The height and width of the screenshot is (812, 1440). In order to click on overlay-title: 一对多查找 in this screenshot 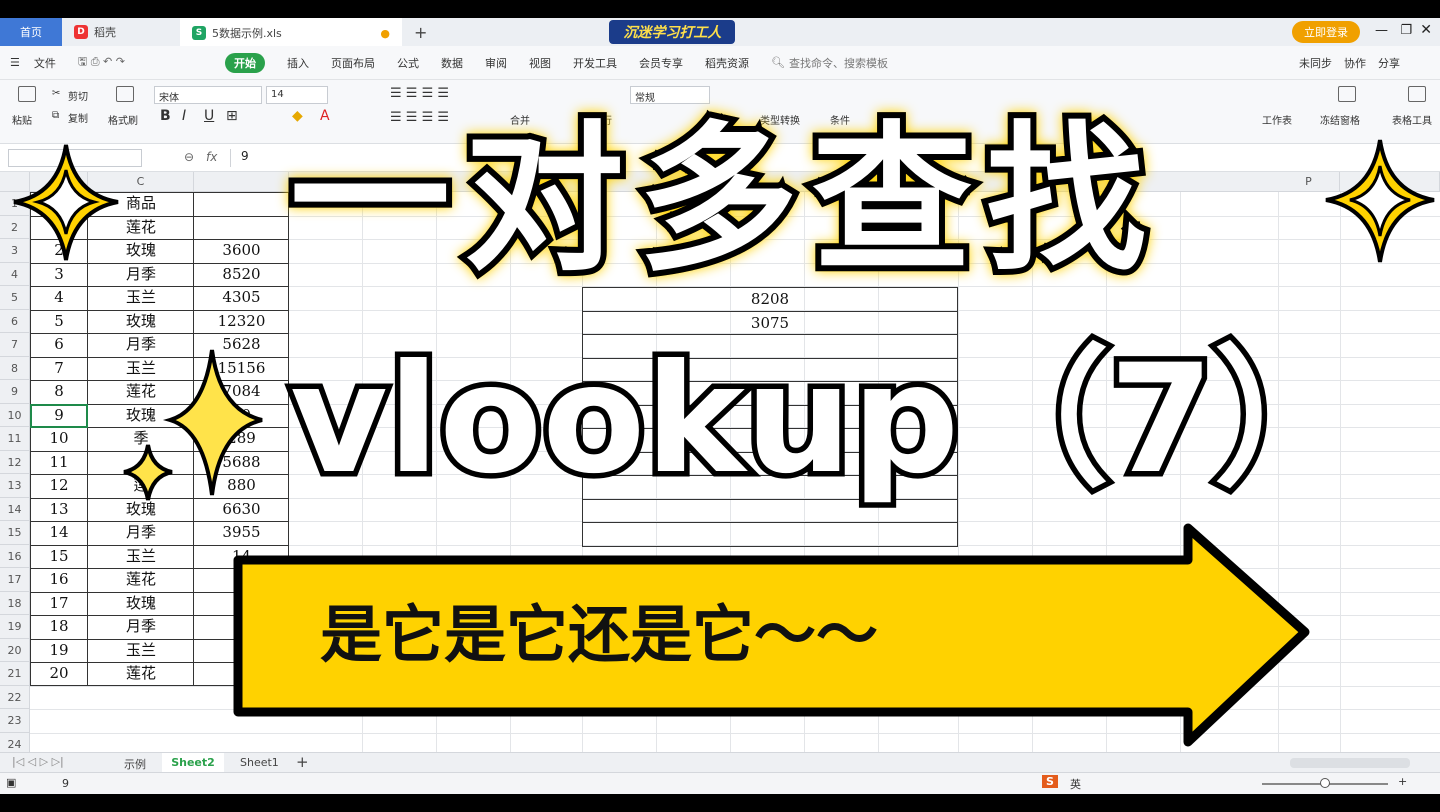, I will do `click(722, 199)`.